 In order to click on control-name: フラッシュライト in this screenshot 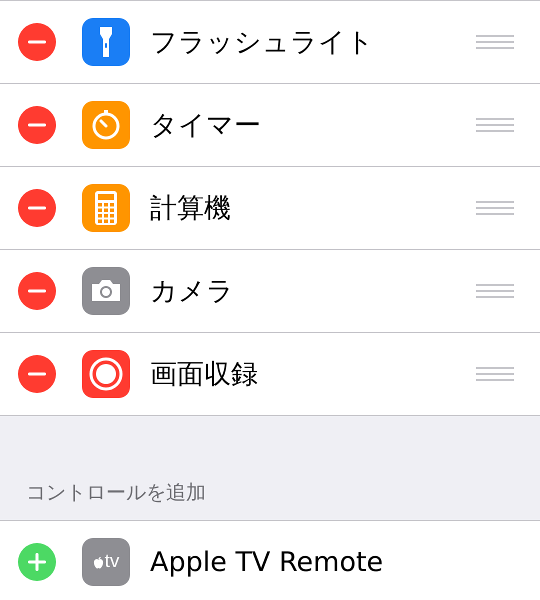, I will do `click(262, 43)`.